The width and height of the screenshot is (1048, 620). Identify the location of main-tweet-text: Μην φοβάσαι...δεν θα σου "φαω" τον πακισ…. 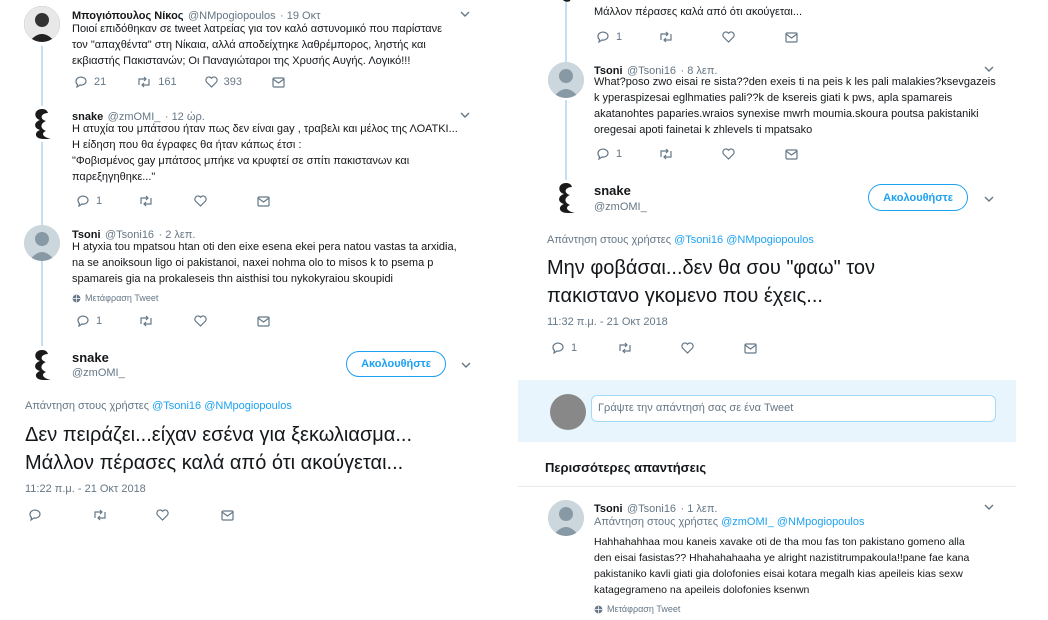
(711, 282).